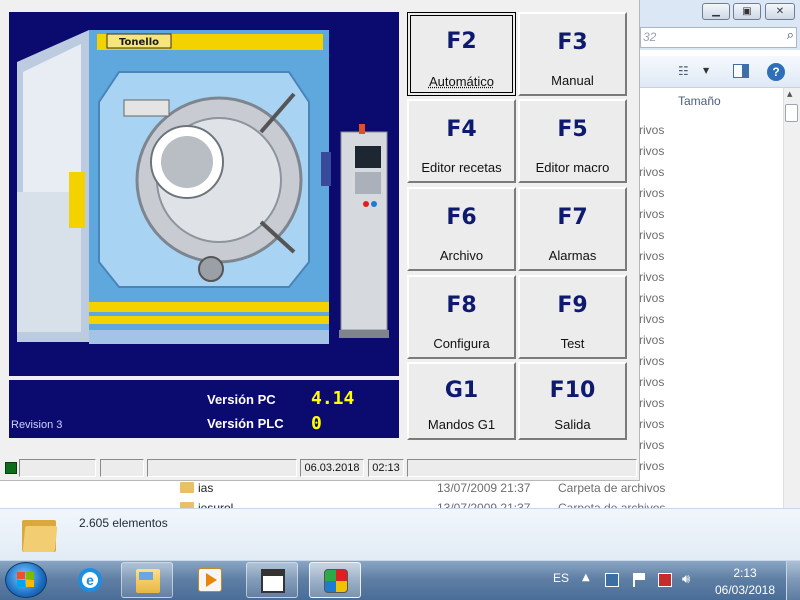 Image resolution: width=800 pixels, height=600 pixels. Describe the element at coordinates (461, 390) in the screenshot. I see `button-key: G1` at that location.